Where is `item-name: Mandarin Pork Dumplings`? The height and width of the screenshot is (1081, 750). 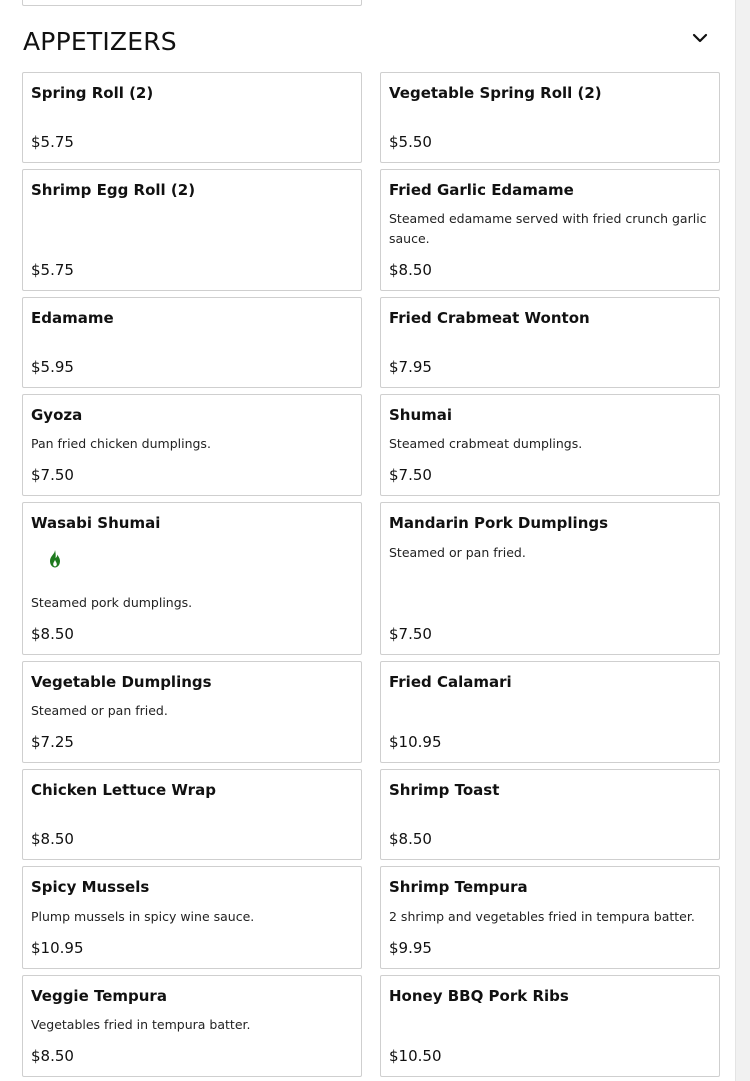 item-name: Mandarin Pork Dumplings is located at coordinates (499, 523).